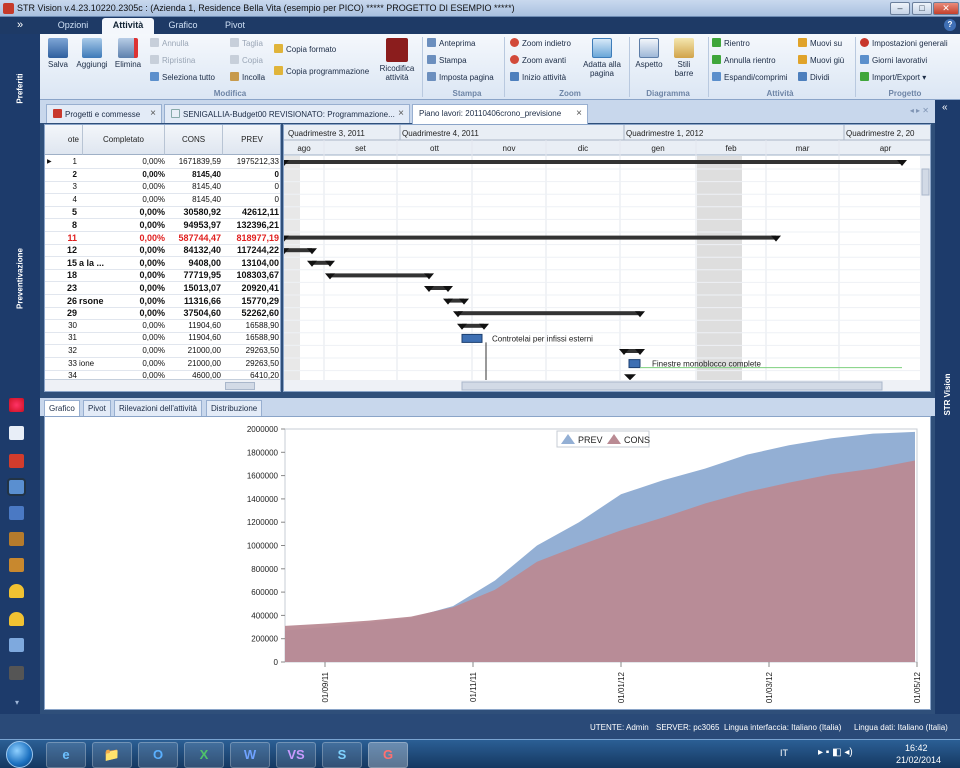 The height and width of the screenshot is (768, 960). I want to click on str-vision-panel-label: STR Vision, so click(947, 394).